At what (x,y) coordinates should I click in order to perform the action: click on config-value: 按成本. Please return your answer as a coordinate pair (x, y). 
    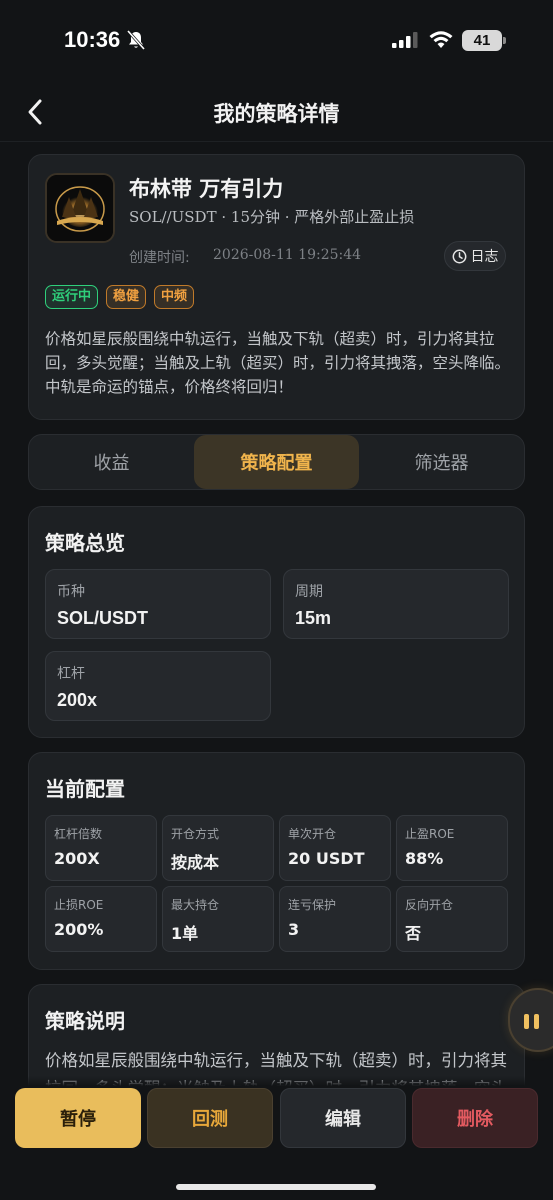
    Looking at the image, I should click on (195, 862).